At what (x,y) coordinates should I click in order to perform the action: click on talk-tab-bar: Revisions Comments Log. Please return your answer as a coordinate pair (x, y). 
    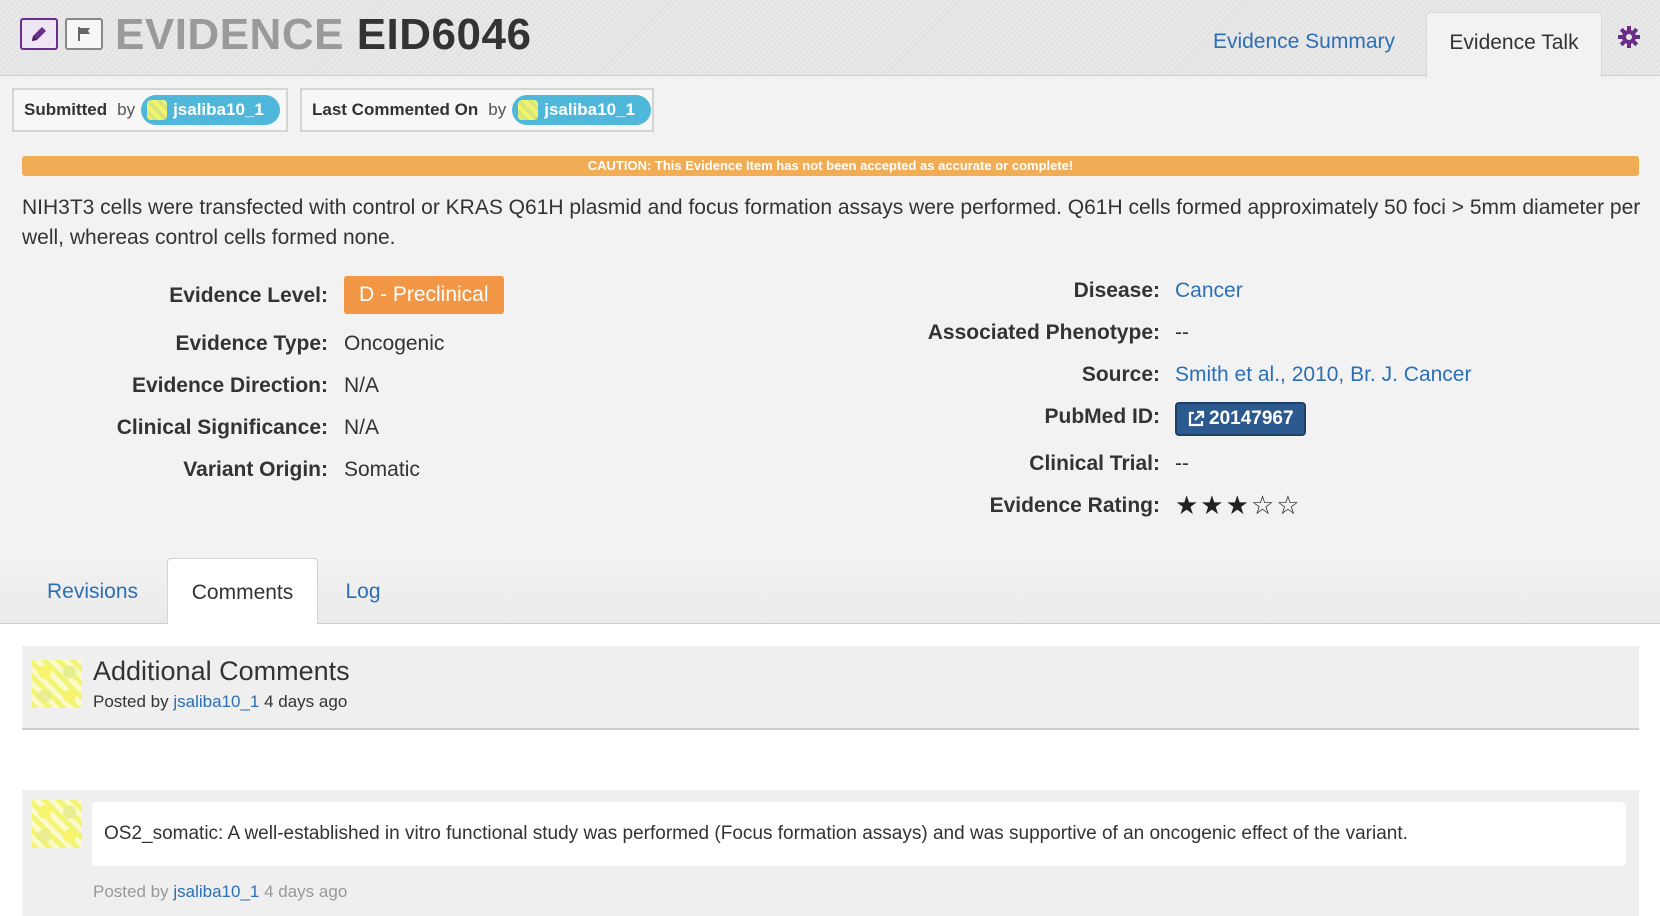
    Looking at the image, I should click on (830, 588).